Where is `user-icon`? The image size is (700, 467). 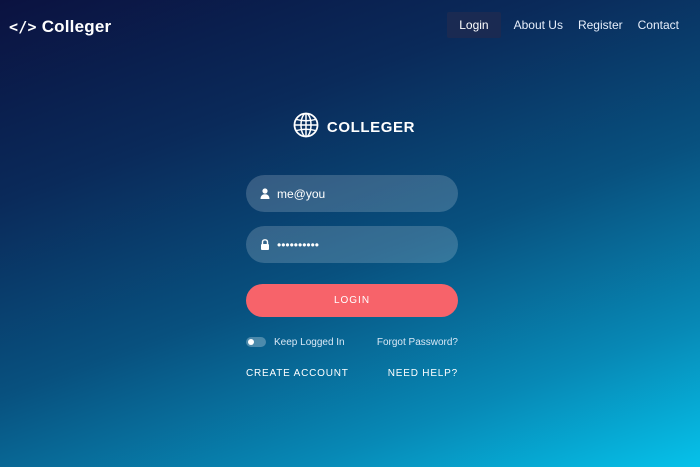
user-icon is located at coordinates (265, 193).